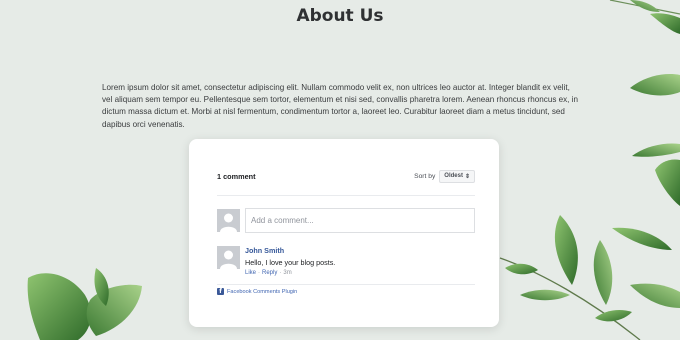 Image resolution: width=680 pixels, height=340 pixels. Describe the element at coordinates (84, 304) in the screenshot. I see `leaf-bottom-left` at that location.